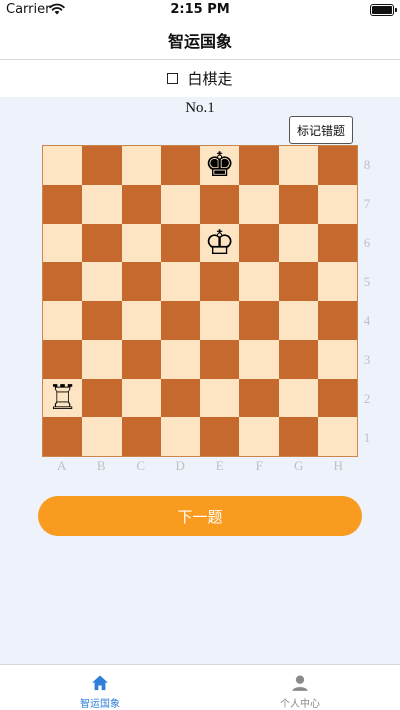 The image size is (400, 710). Describe the element at coordinates (180, 398) in the screenshot. I see `square-d2` at that location.